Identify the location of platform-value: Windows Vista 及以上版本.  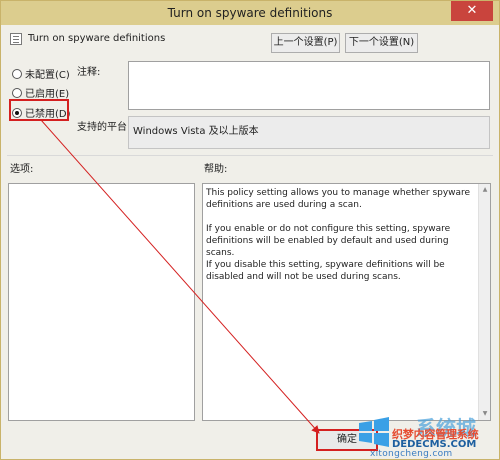
(196, 131).